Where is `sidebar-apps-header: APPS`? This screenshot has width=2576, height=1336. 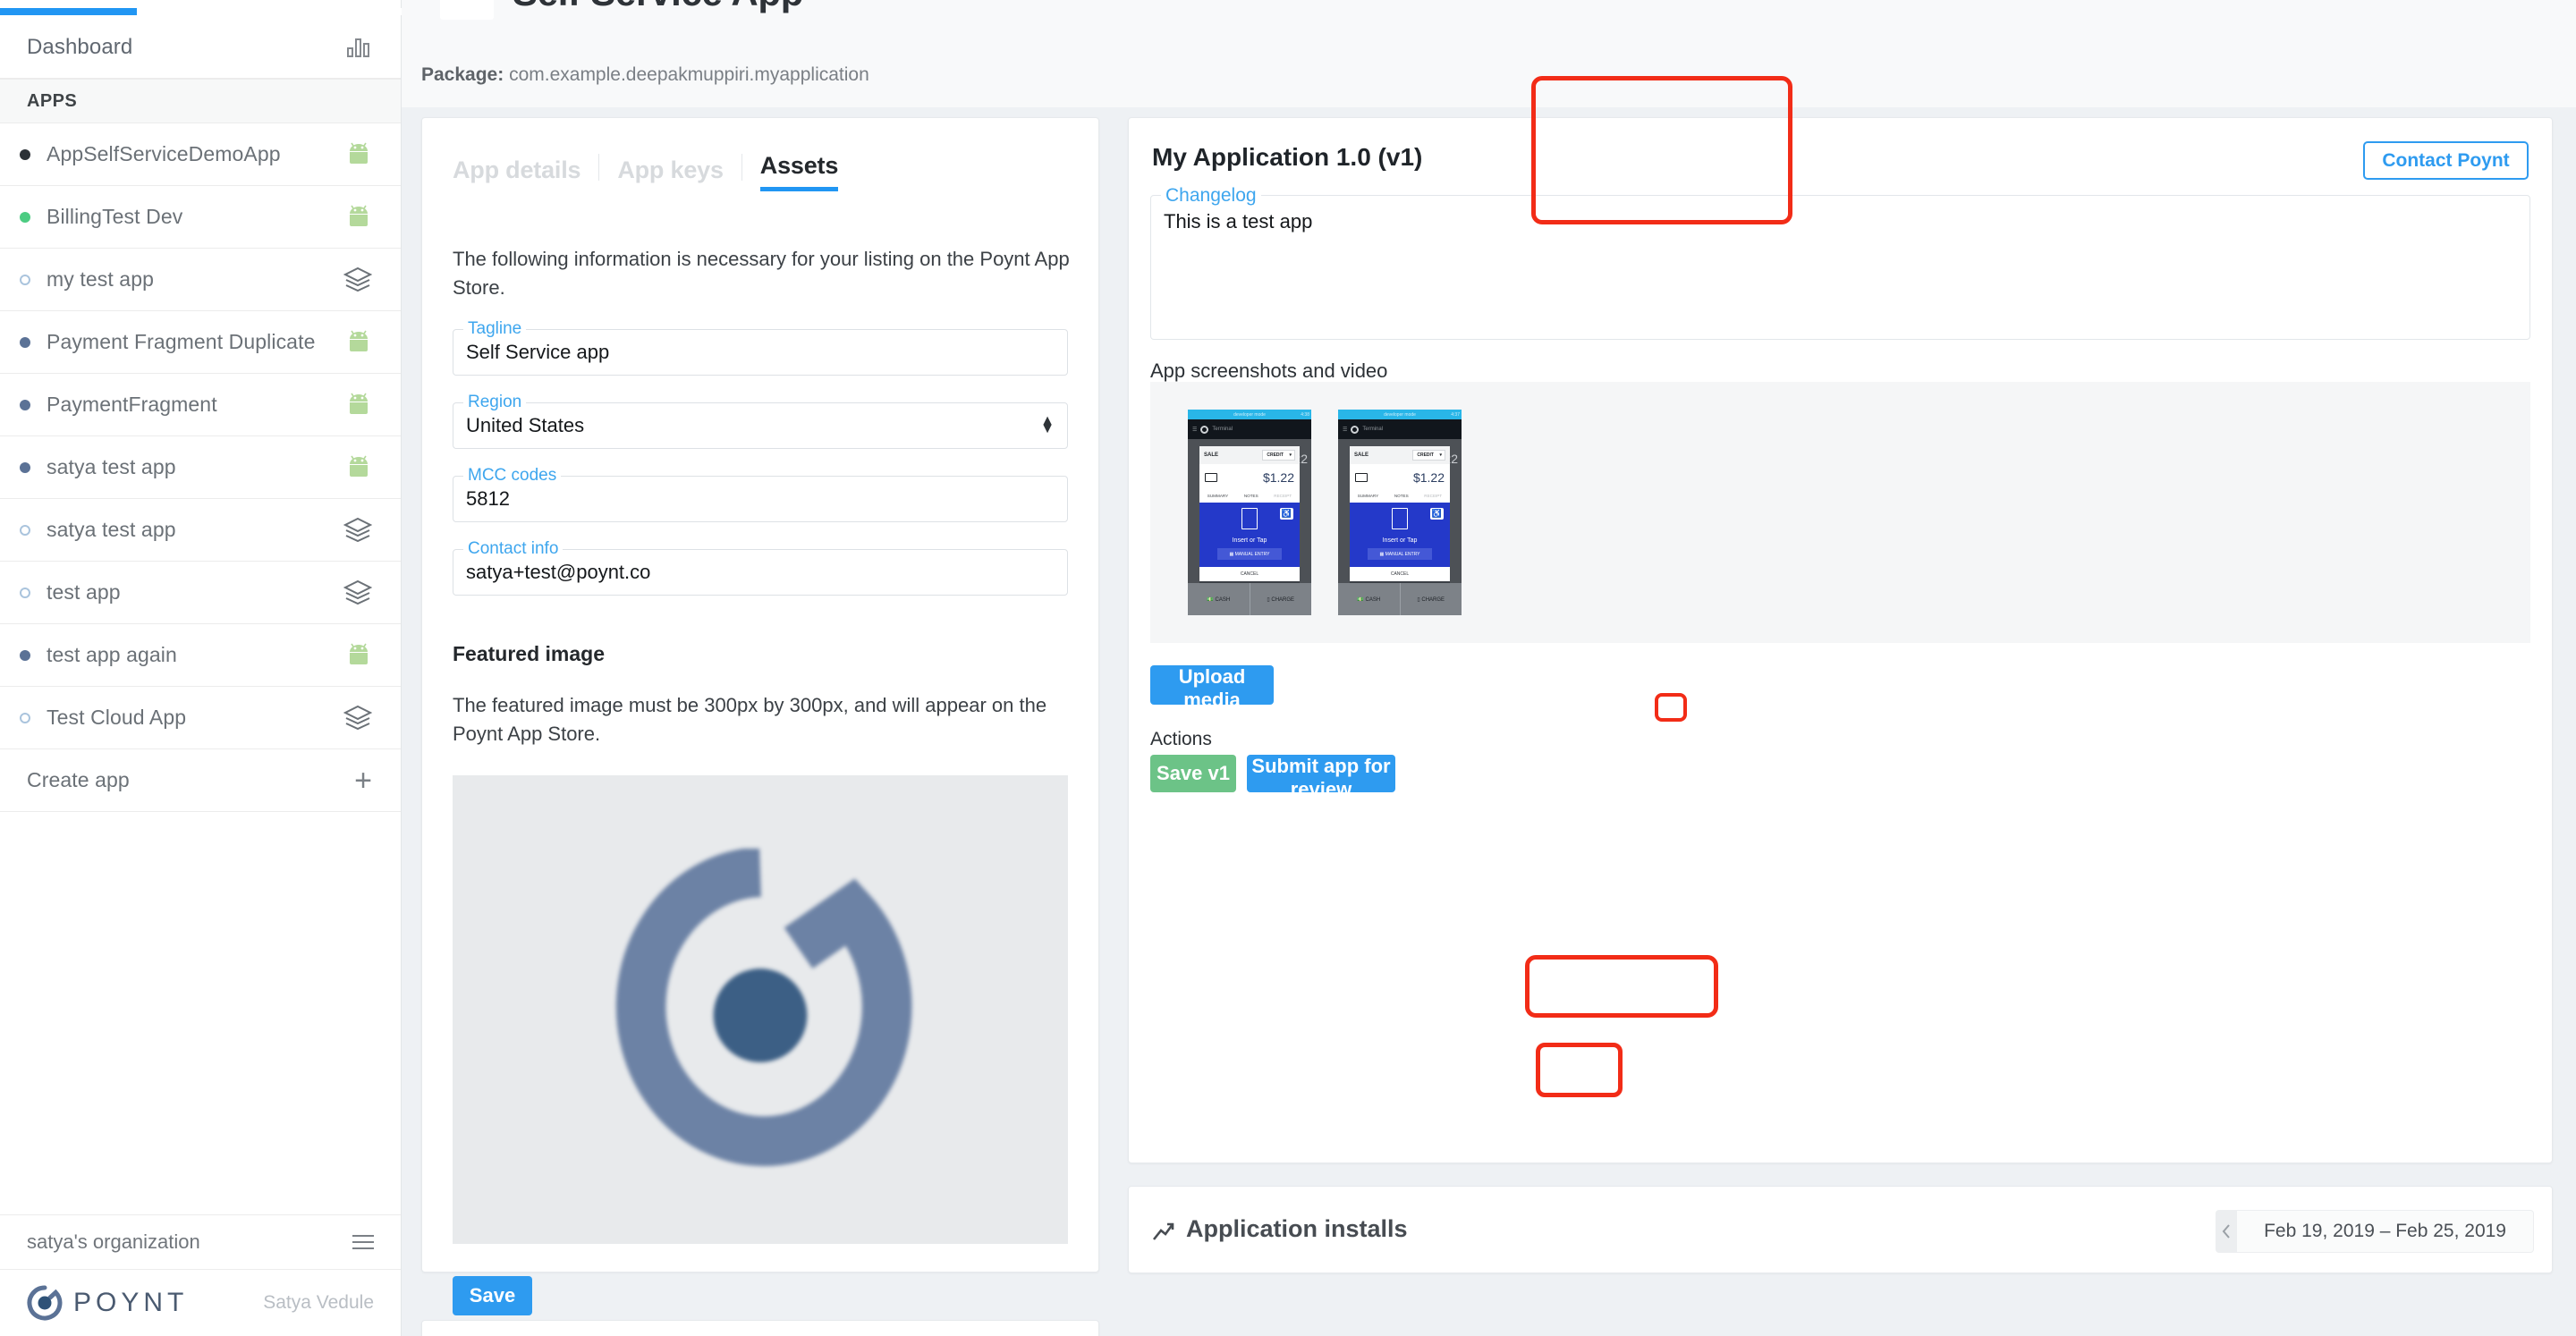
sidebar-apps-header: APPS is located at coordinates (200, 101).